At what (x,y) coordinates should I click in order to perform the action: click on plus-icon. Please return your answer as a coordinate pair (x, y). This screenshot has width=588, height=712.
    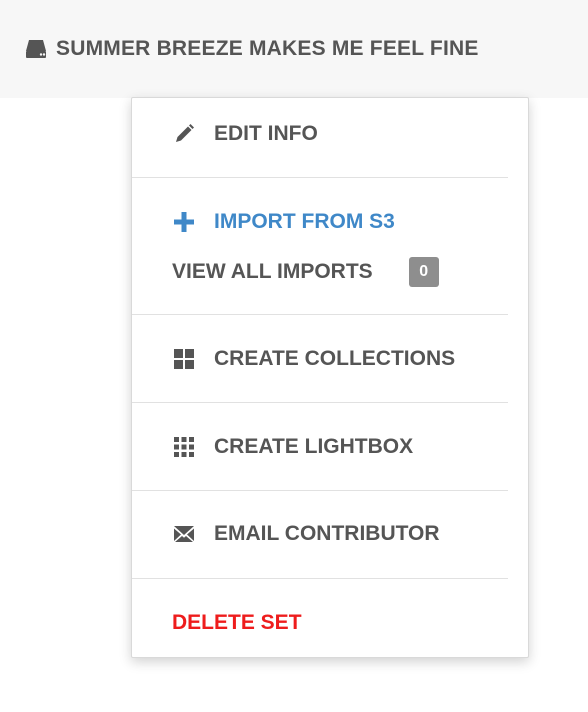
    Looking at the image, I should click on (184, 222).